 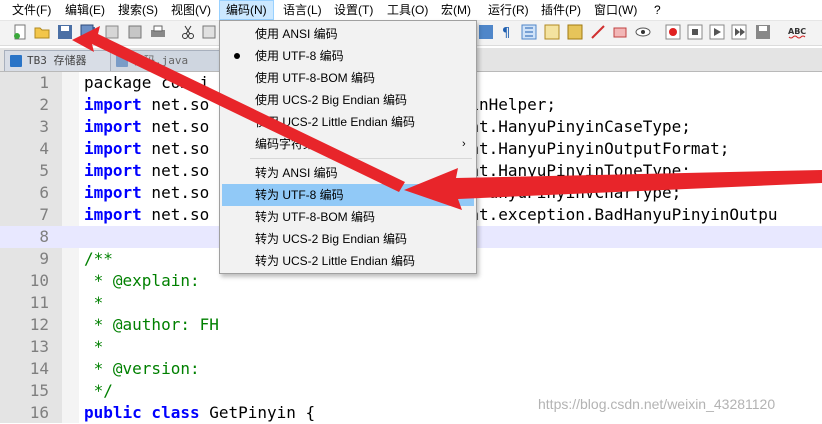 What do you see at coordinates (39, 390) in the screenshot?
I see `line-number: 15` at bounding box center [39, 390].